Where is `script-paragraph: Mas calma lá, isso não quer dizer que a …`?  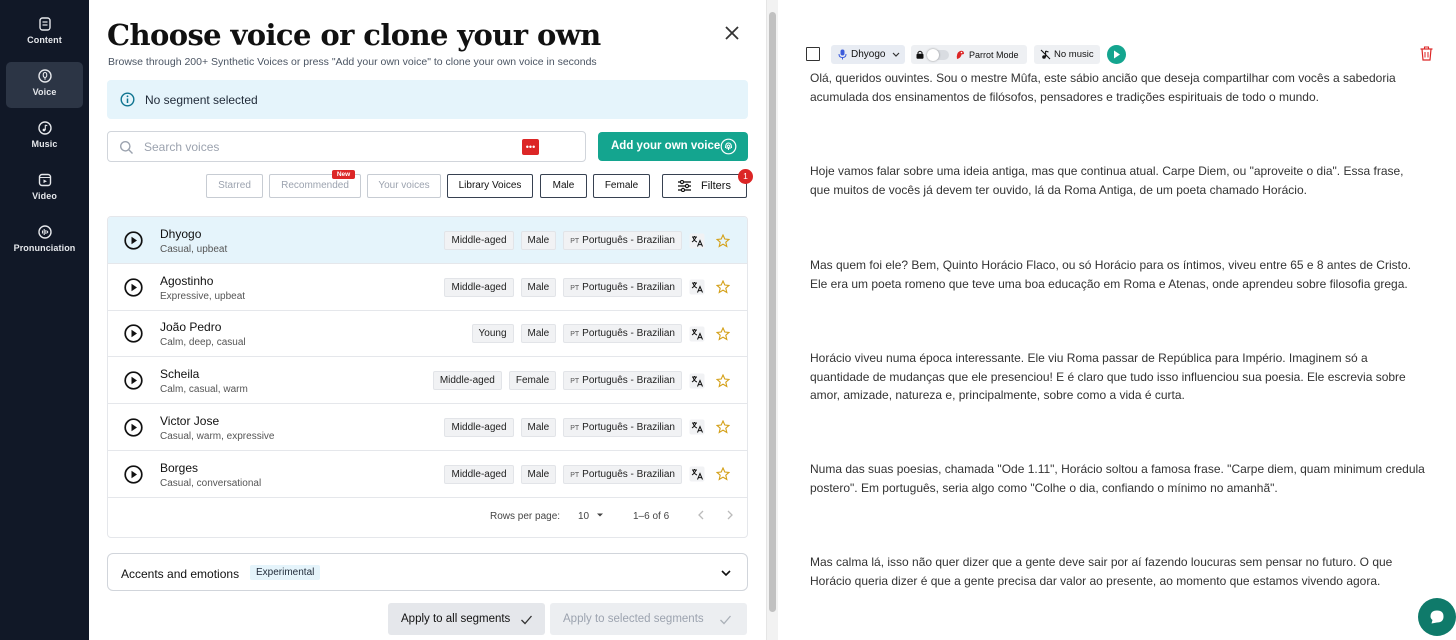
script-paragraph: Mas calma lá, isso não quer dizer que a … is located at coordinates (1117, 571).